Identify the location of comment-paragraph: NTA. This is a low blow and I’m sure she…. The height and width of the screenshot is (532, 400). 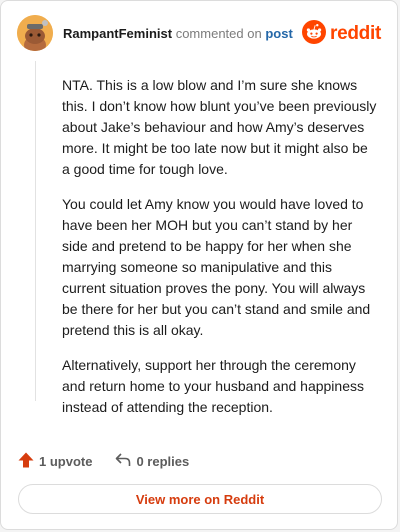
(219, 127).